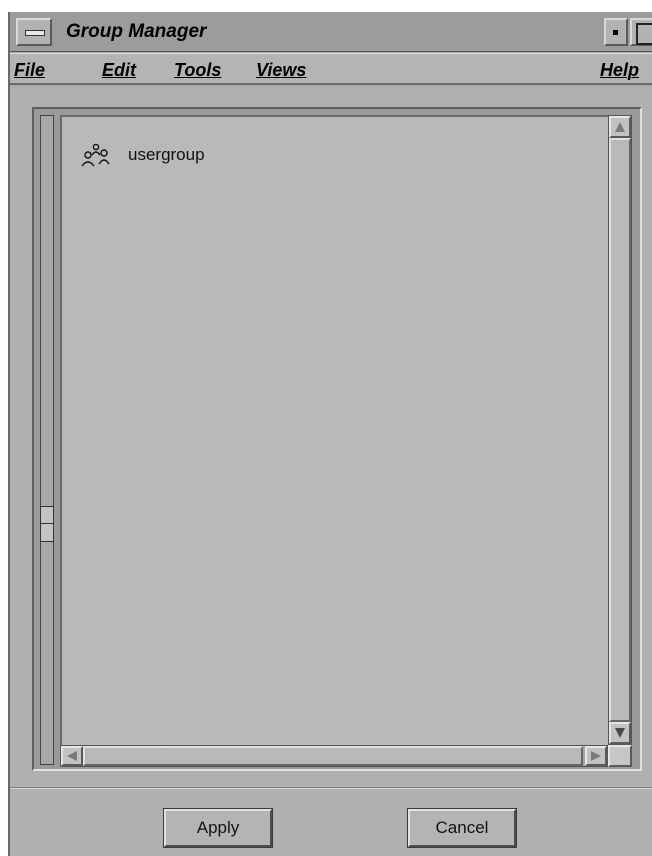 The height and width of the screenshot is (856, 652). What do you see at coordinates (331, 69) in the screenshot?
I see `menu-bar: File Edit Tools Views Help` at bounding box center [331, 69].